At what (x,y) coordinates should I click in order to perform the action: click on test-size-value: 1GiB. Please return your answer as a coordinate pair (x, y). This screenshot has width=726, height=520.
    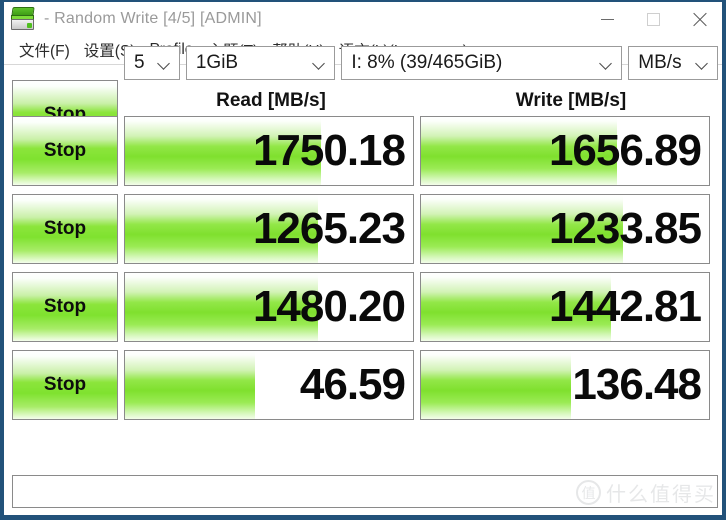
    Looking at the image, I should click on (217, 62).